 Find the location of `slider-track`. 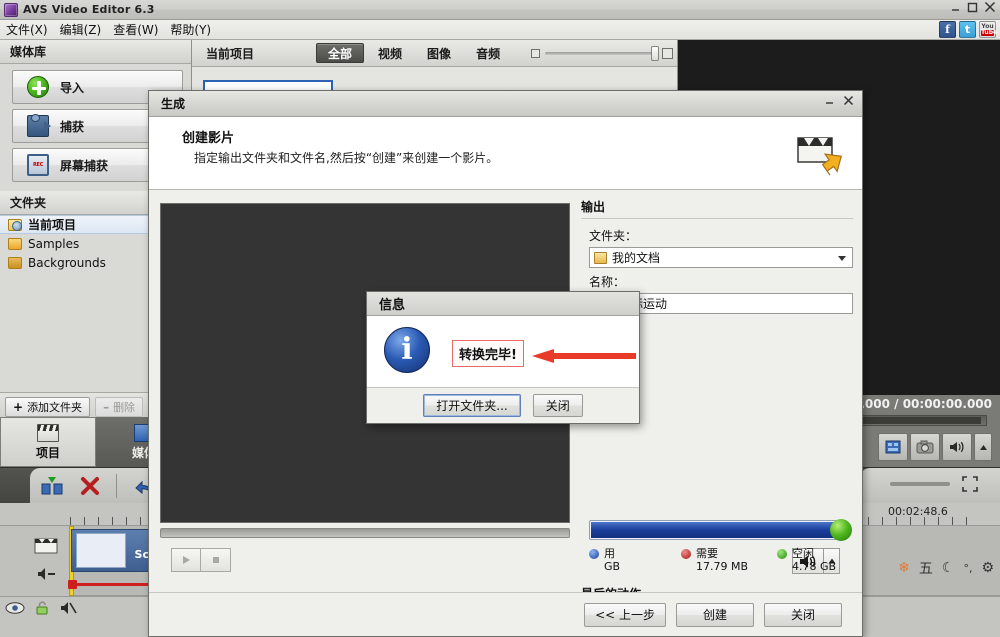

slider-track is located at coordinates (602, 53).